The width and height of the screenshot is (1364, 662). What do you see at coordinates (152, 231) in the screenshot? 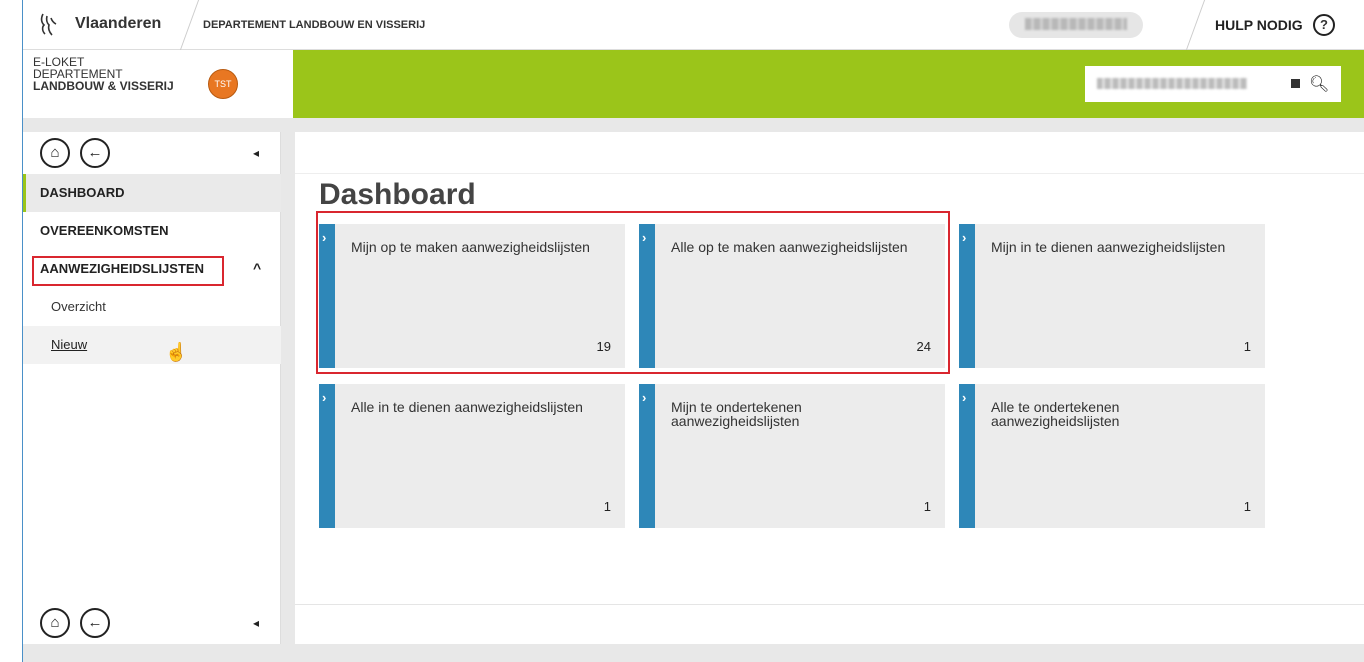
I see `sidebar-item-overeenkomsten: OVEREENKOMSTEN` at bounding box center [152, 231].